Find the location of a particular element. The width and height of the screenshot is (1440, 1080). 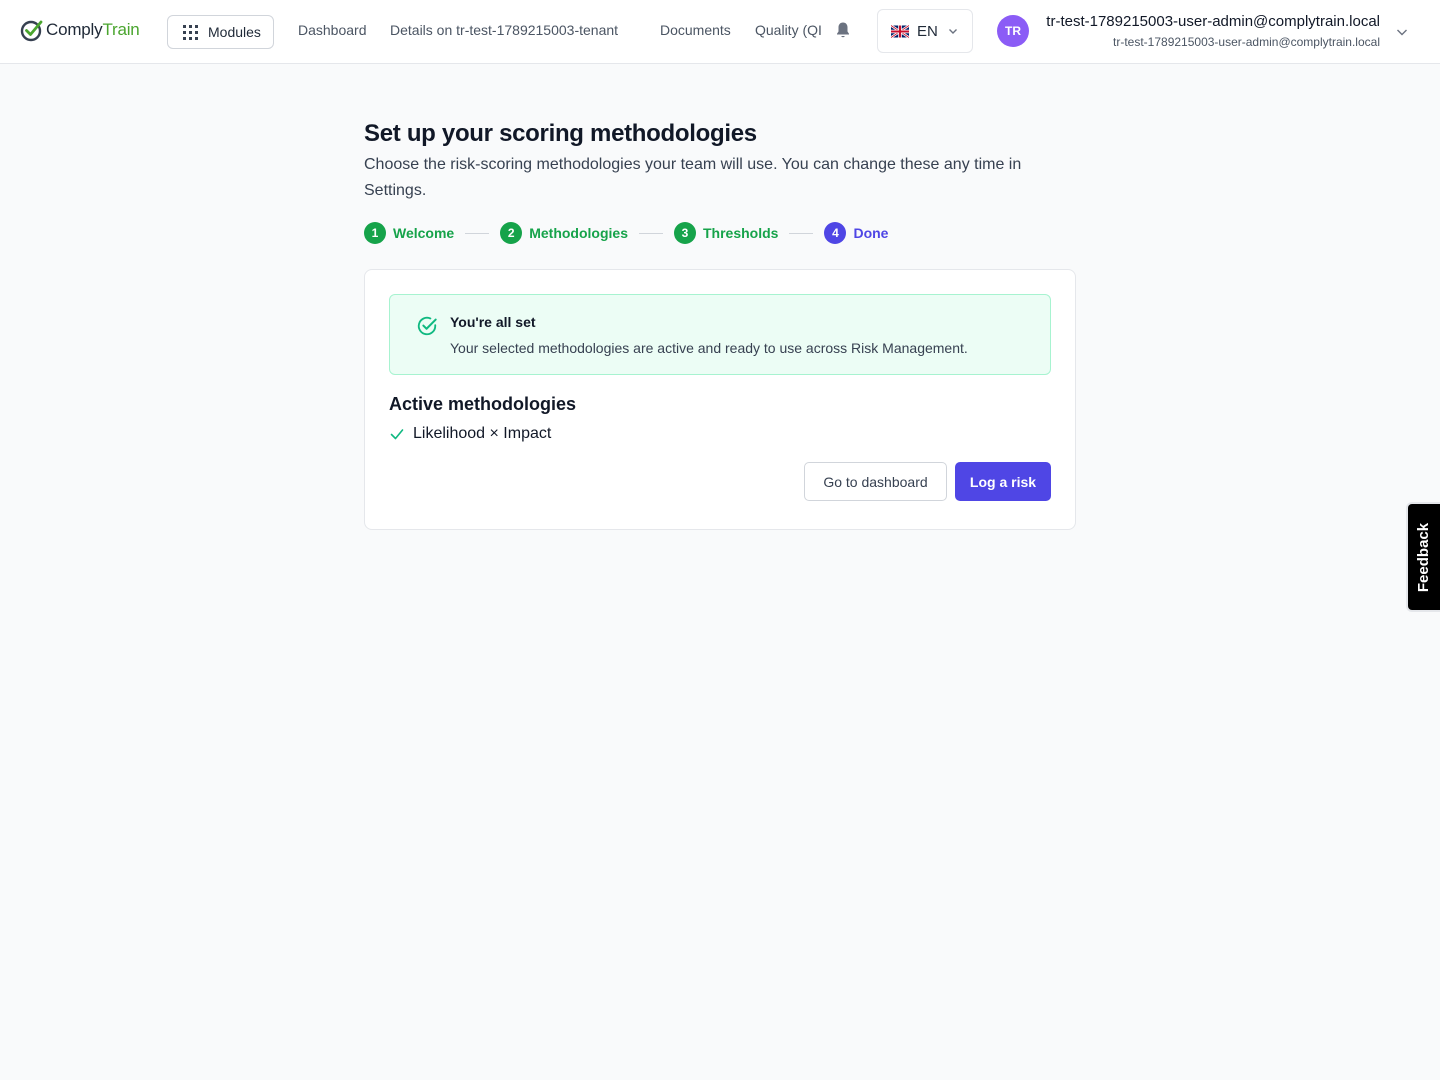

feedback-label: Feedback is located at coordinates (1424, 557).